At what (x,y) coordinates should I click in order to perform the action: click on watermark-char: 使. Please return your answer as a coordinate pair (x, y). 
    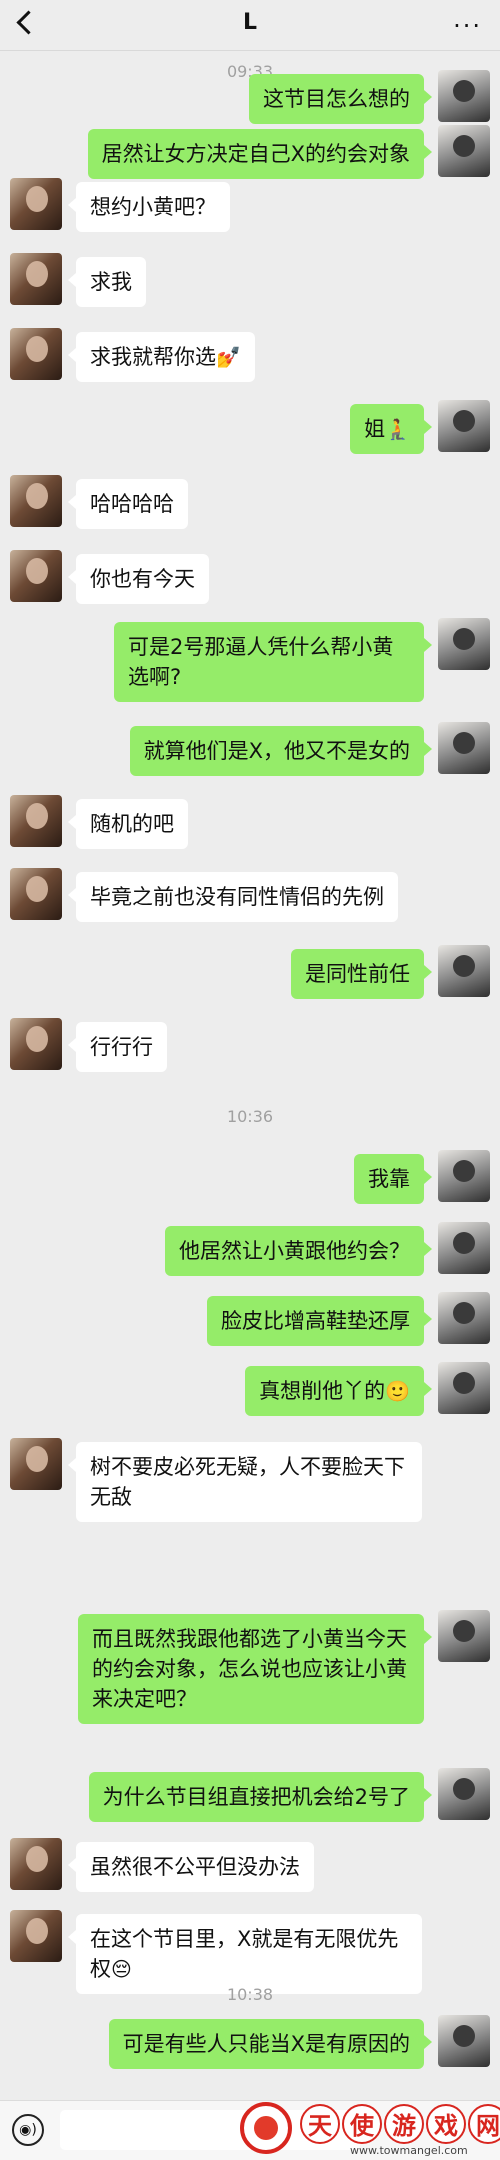
    Looking at the image, I should click on (362, 2124).